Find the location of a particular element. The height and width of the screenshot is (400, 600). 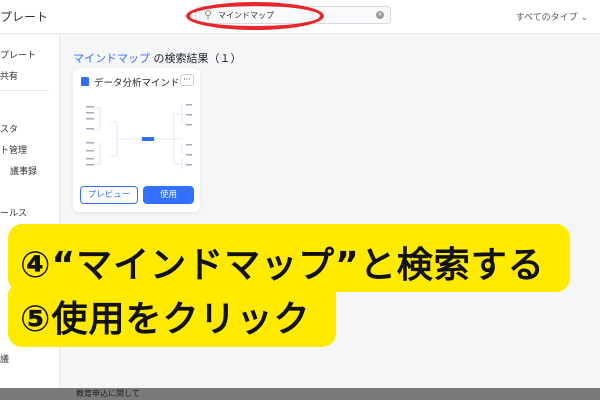

more-button: ··· is located at coordinates (187, 80).